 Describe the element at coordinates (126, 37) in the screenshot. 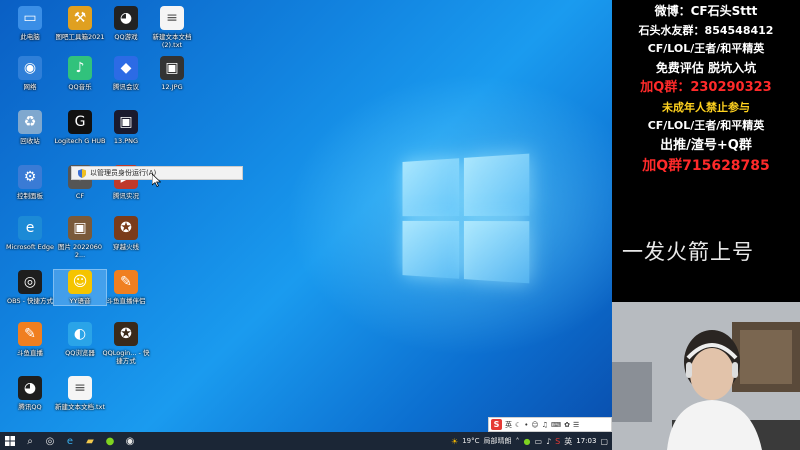

I see `desktop-icon-label: QQ游戏` at that location.